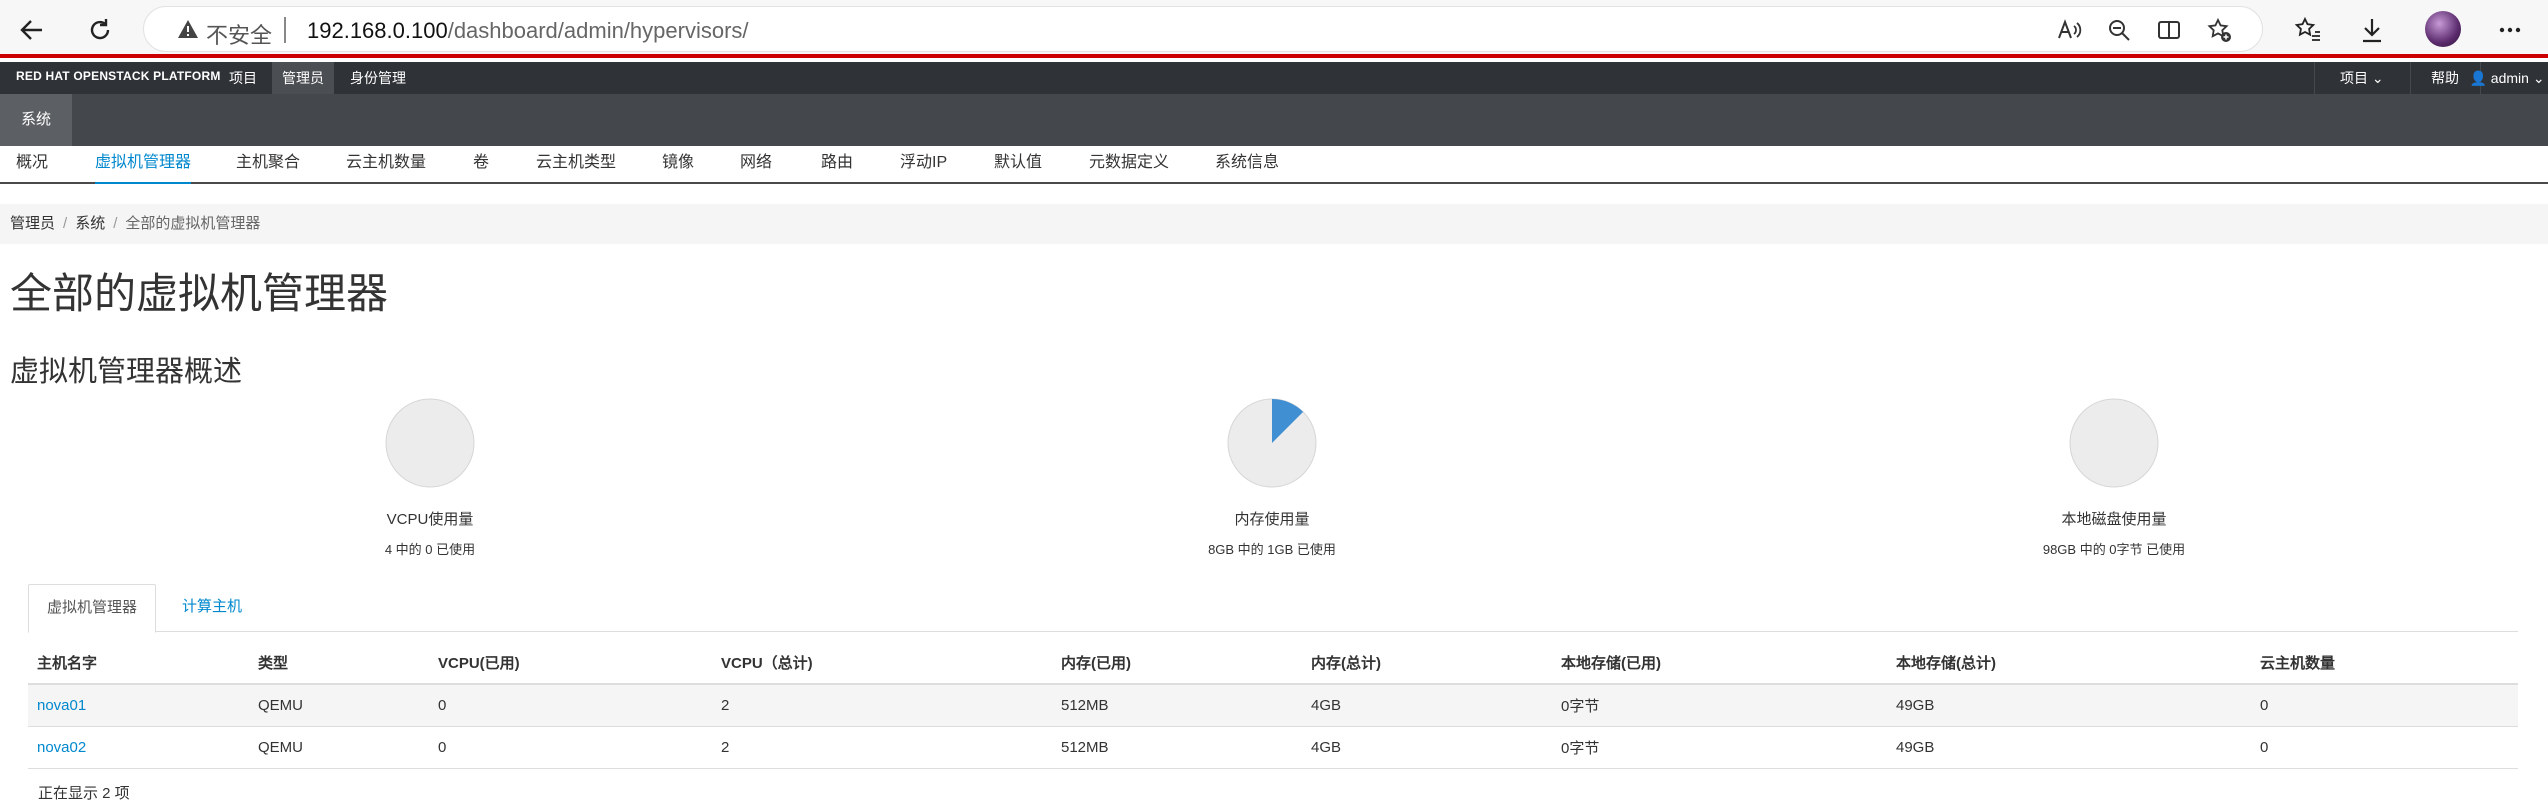 The image size is (2548, 805). Describe the element at coordinates (32, 223) in the screenshot. I see `breadcrumb-admin: 管理员` at that location.